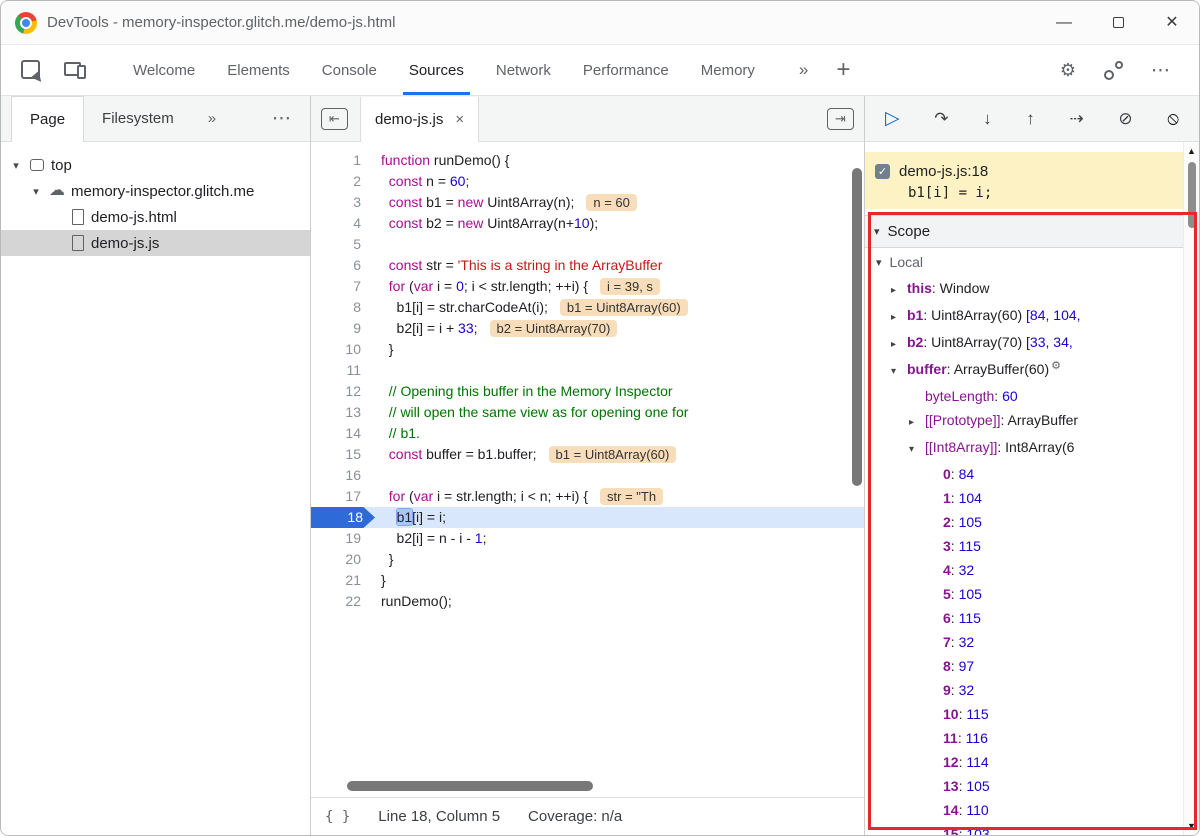  Describe the element at coordinates (1024, 316) in the screenshot. I see `scope-entry-b1: ▸ b1: Uint8Array(60) [84, 104,` at that location.